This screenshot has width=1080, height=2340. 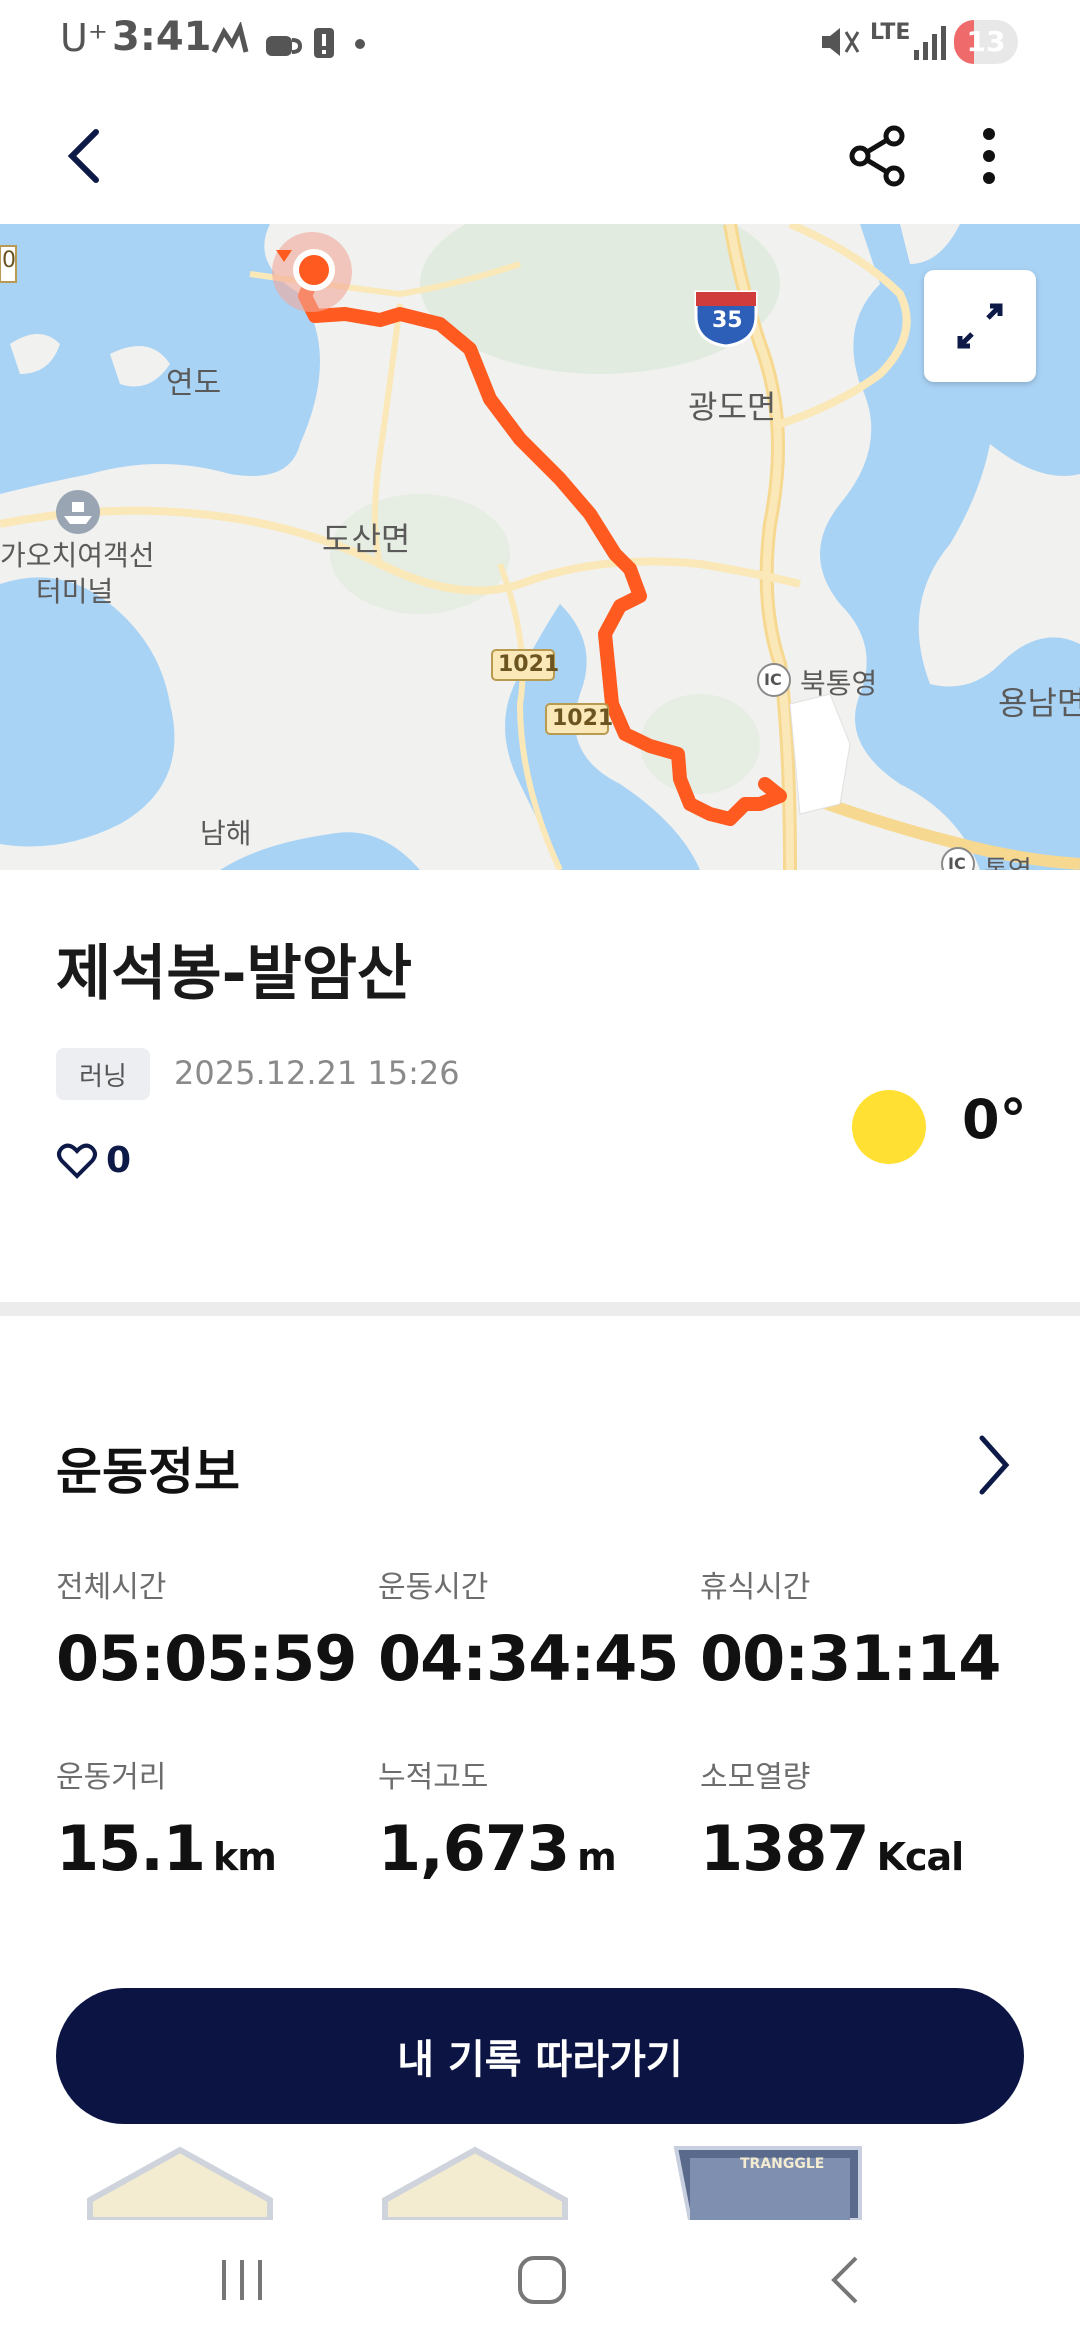 What do you see at coordinates (597, 1857) in the screenshot?
I see `unit-m: m` at bounding box center [597, 1857].